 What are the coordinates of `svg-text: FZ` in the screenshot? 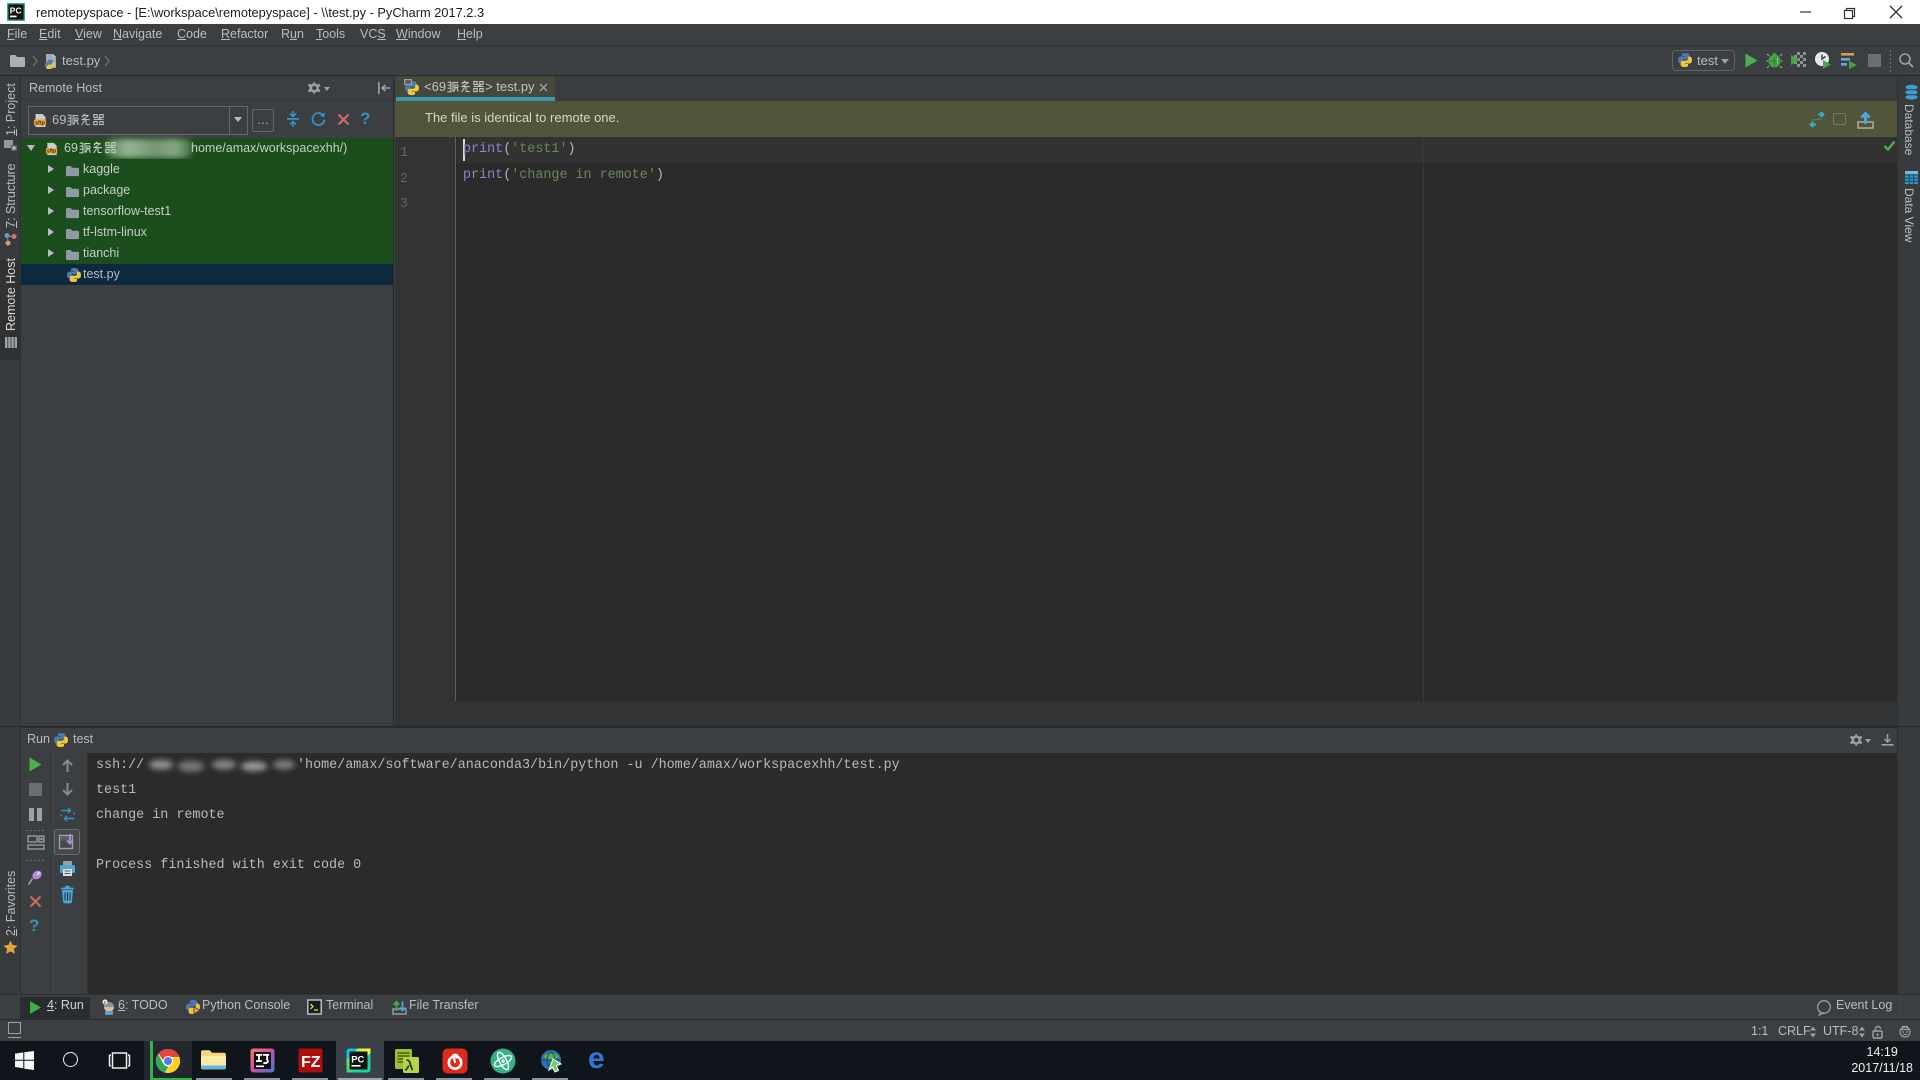 It's located at (311, 1062).